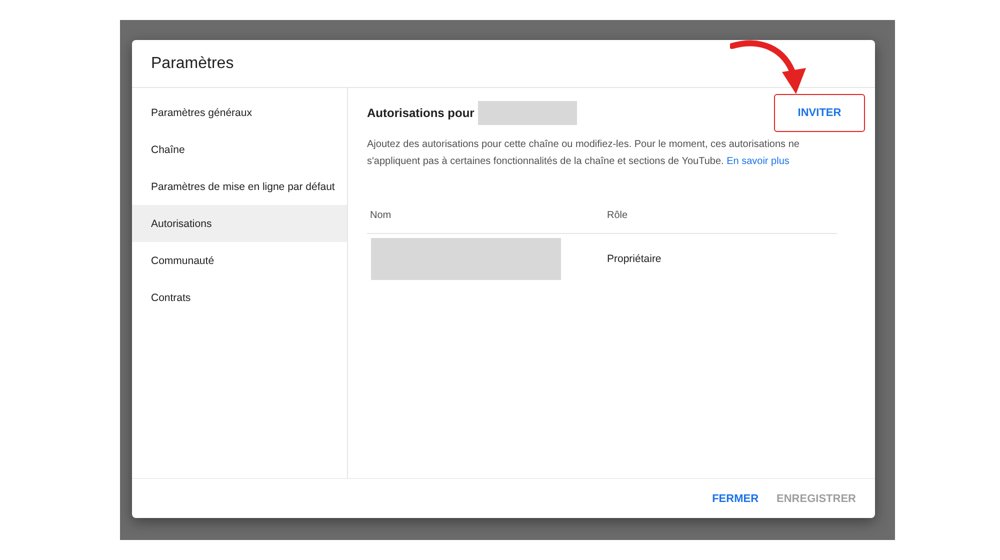 The width and height of the screenshot is (1000, 560). I want to click on sidebar-item: Paramètres généraux, so click(239, 112).